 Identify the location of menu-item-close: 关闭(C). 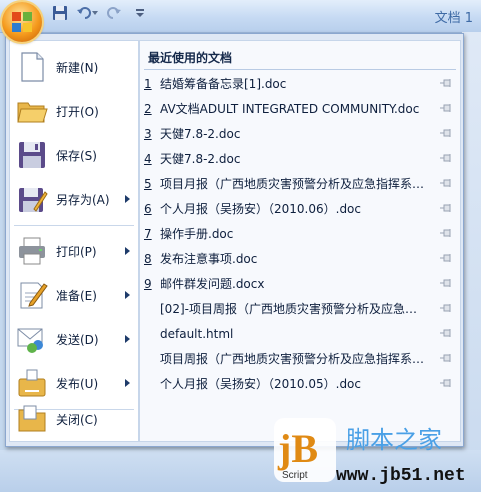
(74, 419).